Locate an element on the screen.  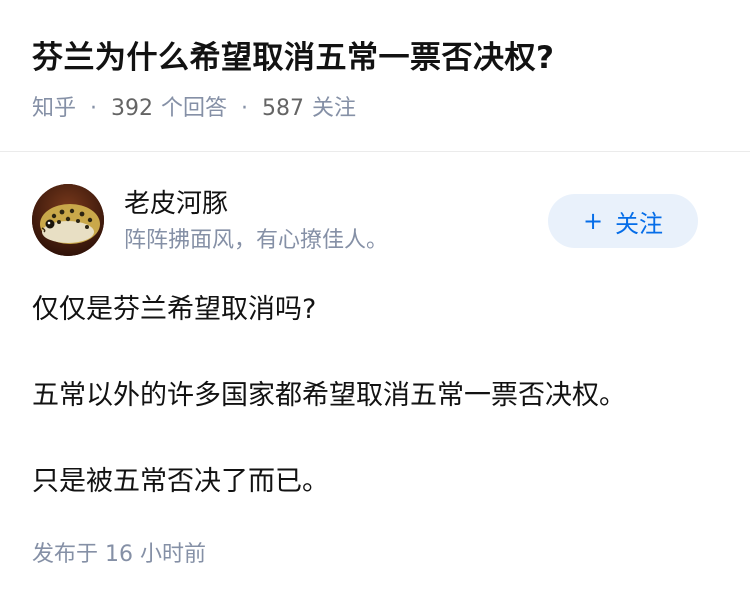
source-label: 知乎 is located at coordinates (54, 109).